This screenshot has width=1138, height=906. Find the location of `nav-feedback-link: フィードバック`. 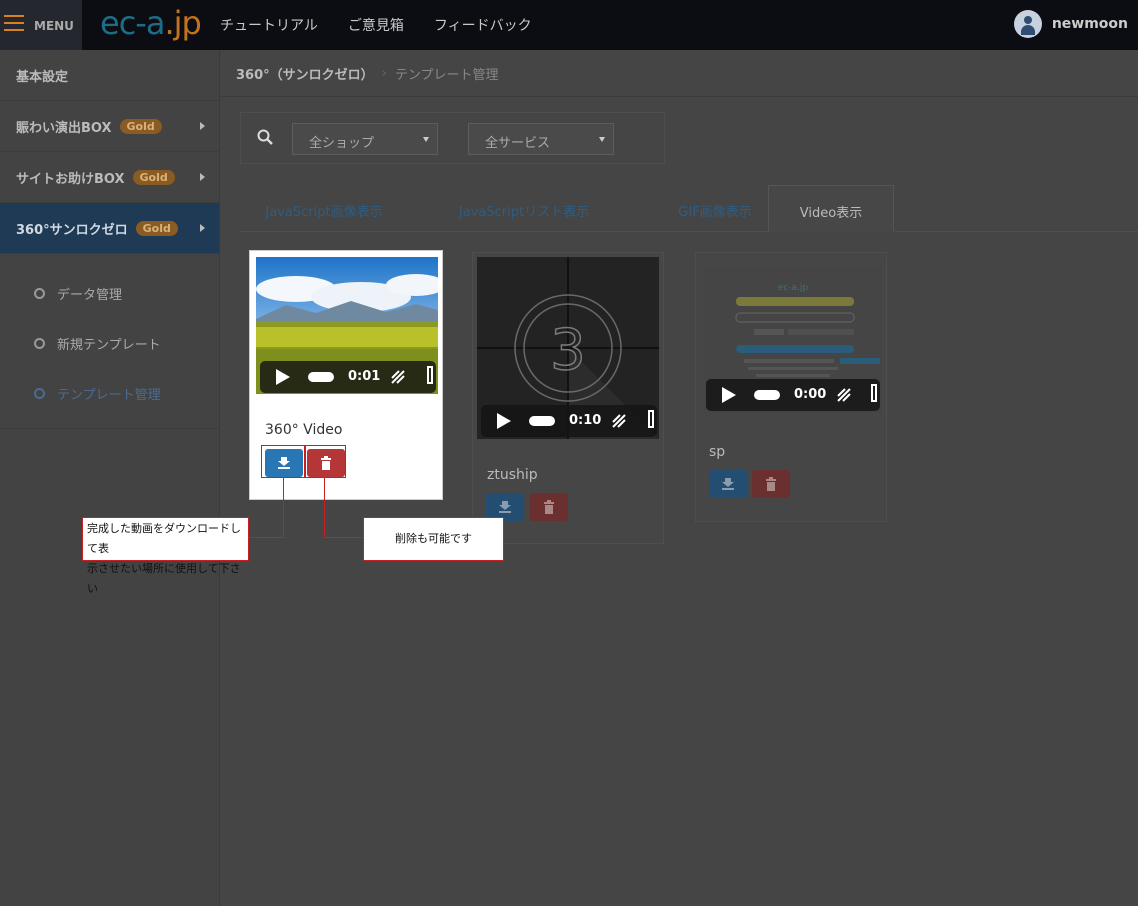

nav-feedback-link: フィードバック is located at coordinates (483, 25).